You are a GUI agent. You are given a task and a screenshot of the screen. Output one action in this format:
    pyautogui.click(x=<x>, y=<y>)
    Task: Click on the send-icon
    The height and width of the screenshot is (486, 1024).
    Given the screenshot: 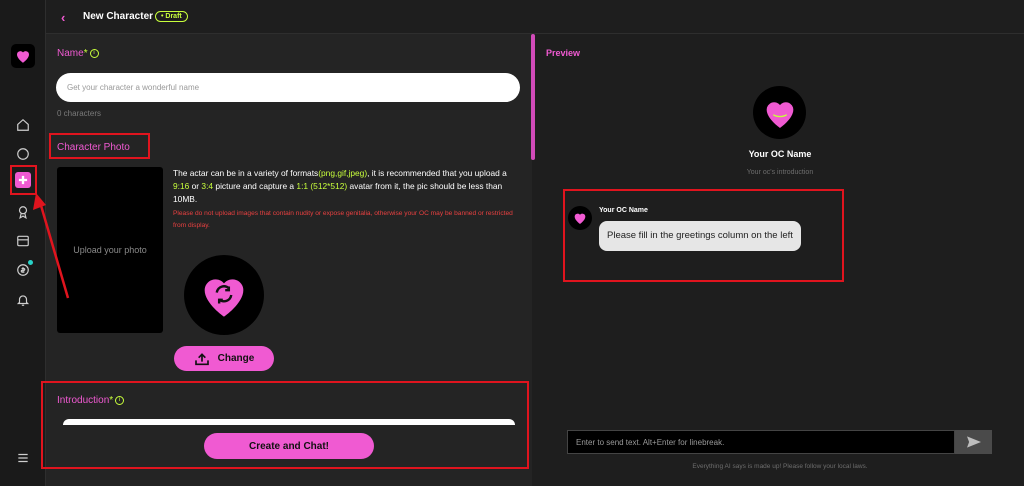 What is the action you would take?
    pyautogui.click(x=973, y=442)
    